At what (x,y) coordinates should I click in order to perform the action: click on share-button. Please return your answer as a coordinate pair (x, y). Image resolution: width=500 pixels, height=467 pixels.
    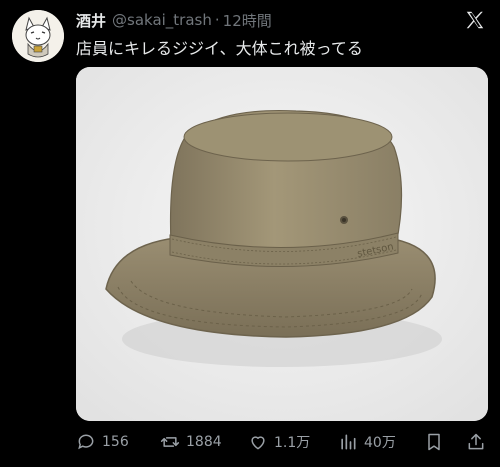
    Looking at the image, I should click on (479, 442).